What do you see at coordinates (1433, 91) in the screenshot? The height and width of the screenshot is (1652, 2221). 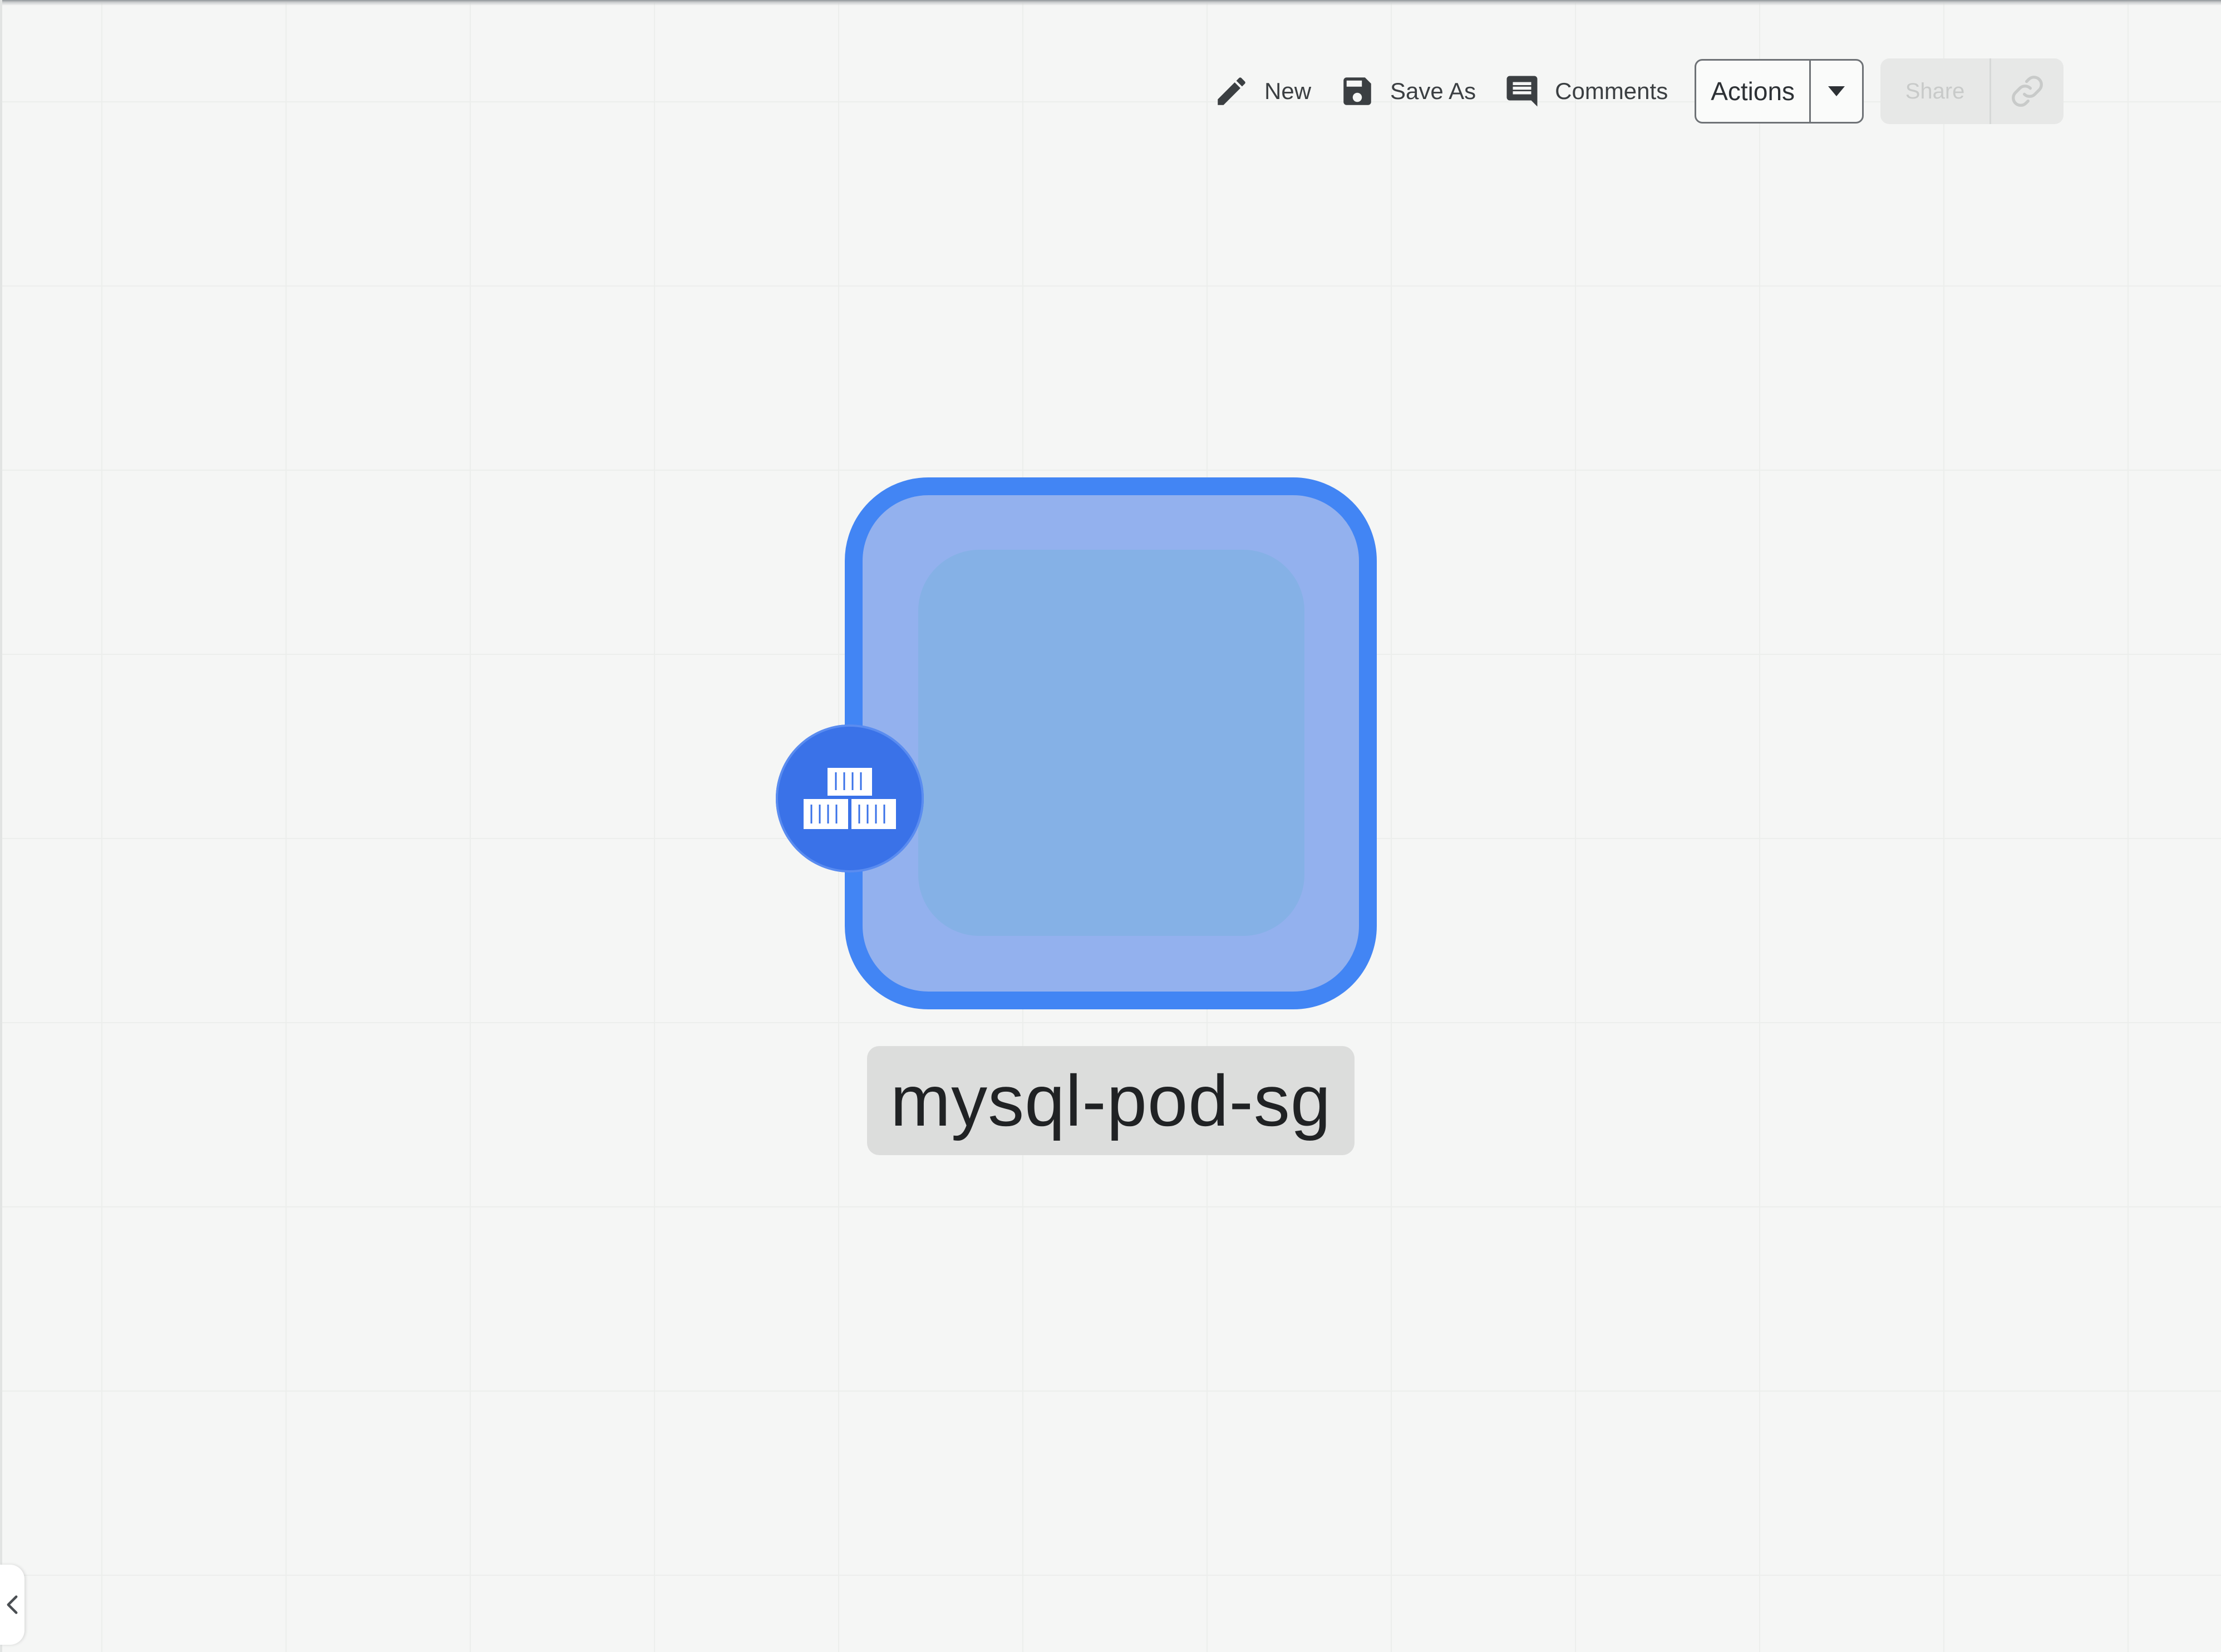 I see `save-as-button-label: Save As` at bounding box center [1433, 91].